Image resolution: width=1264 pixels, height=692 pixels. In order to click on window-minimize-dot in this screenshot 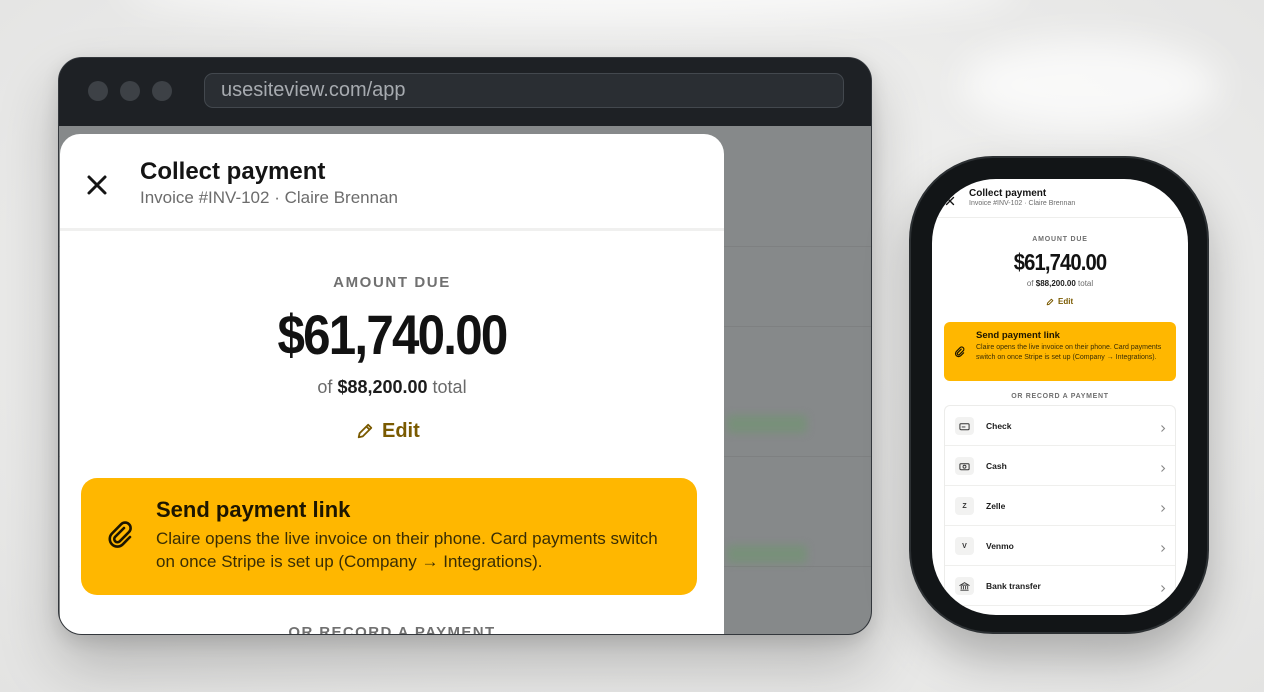, I will do `click(130, 91)`.